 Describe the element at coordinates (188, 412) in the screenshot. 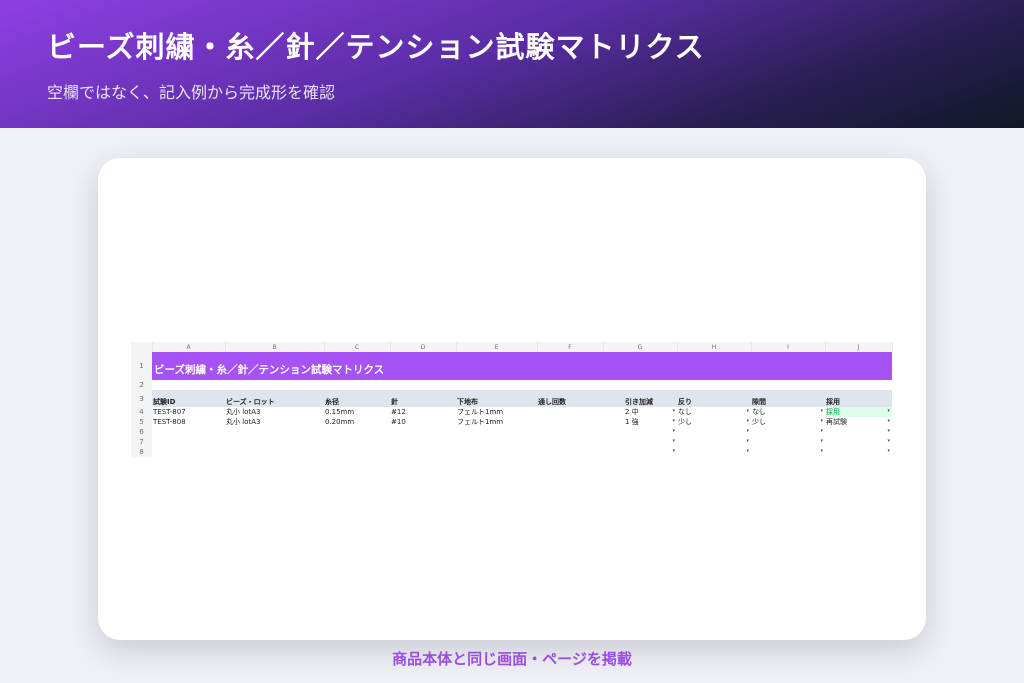

I see `cell-test-id: TEST-807` at that location.